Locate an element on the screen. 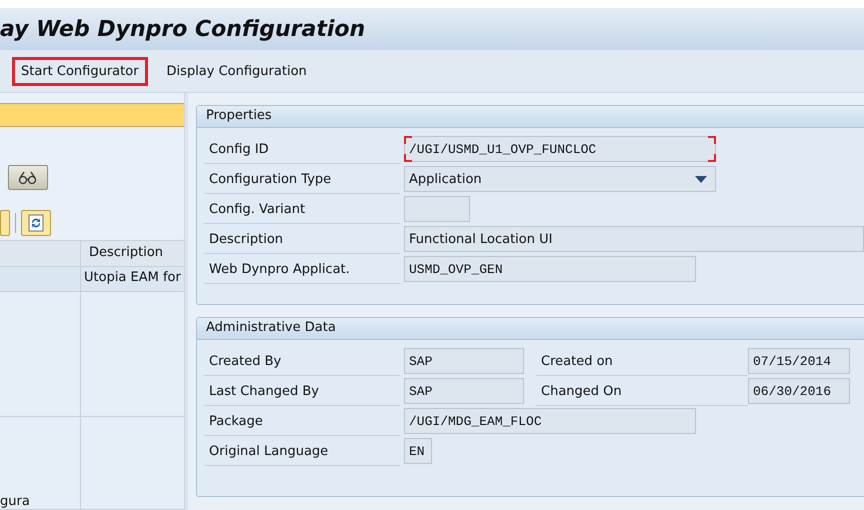 The image size is (864, 510). window-title: ay Web Dynpro Configuration is located at coordinates (183, 29).